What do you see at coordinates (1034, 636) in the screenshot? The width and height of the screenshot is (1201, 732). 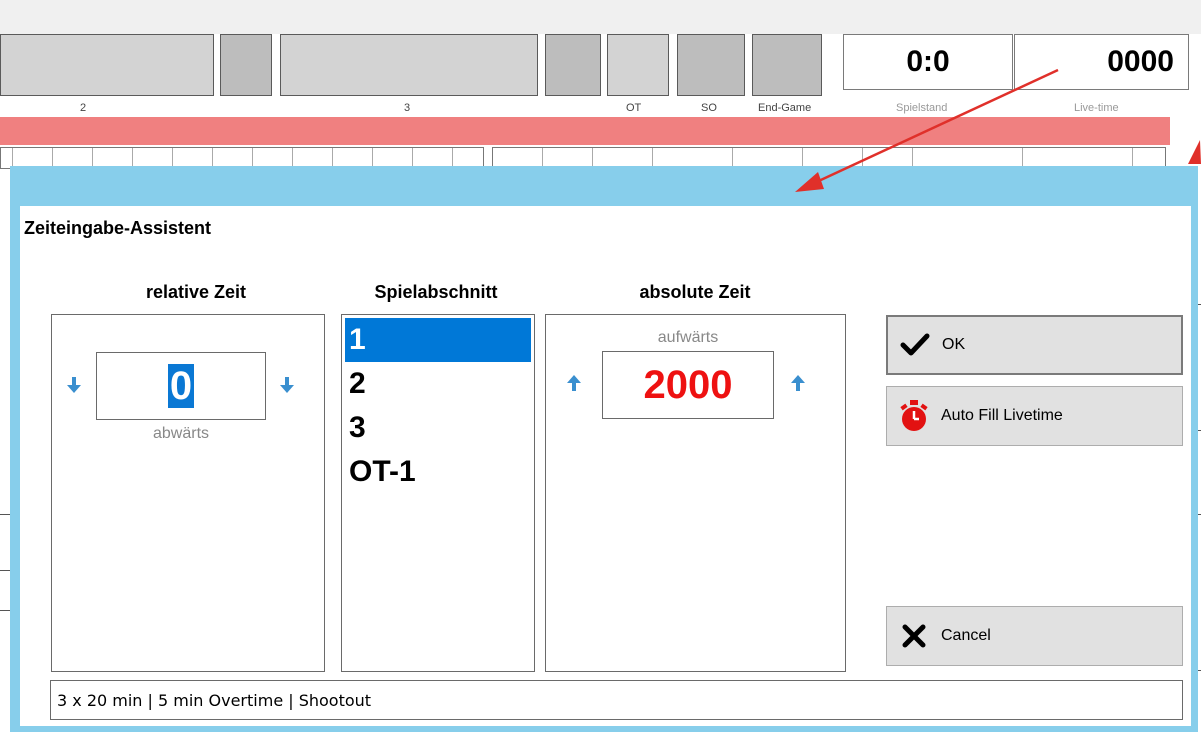 I see `cancel-button: Cancel` at bounding box center [1034, 636].